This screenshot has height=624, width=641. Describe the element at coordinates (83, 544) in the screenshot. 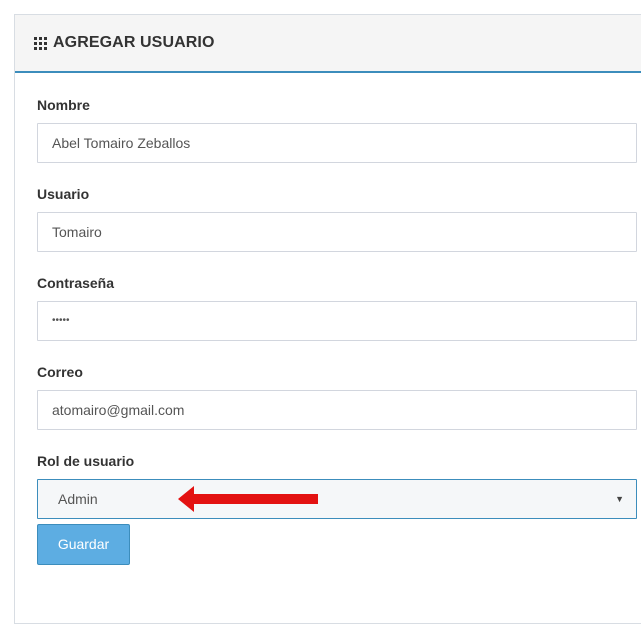

I see `save-button: Guardar` at that location.